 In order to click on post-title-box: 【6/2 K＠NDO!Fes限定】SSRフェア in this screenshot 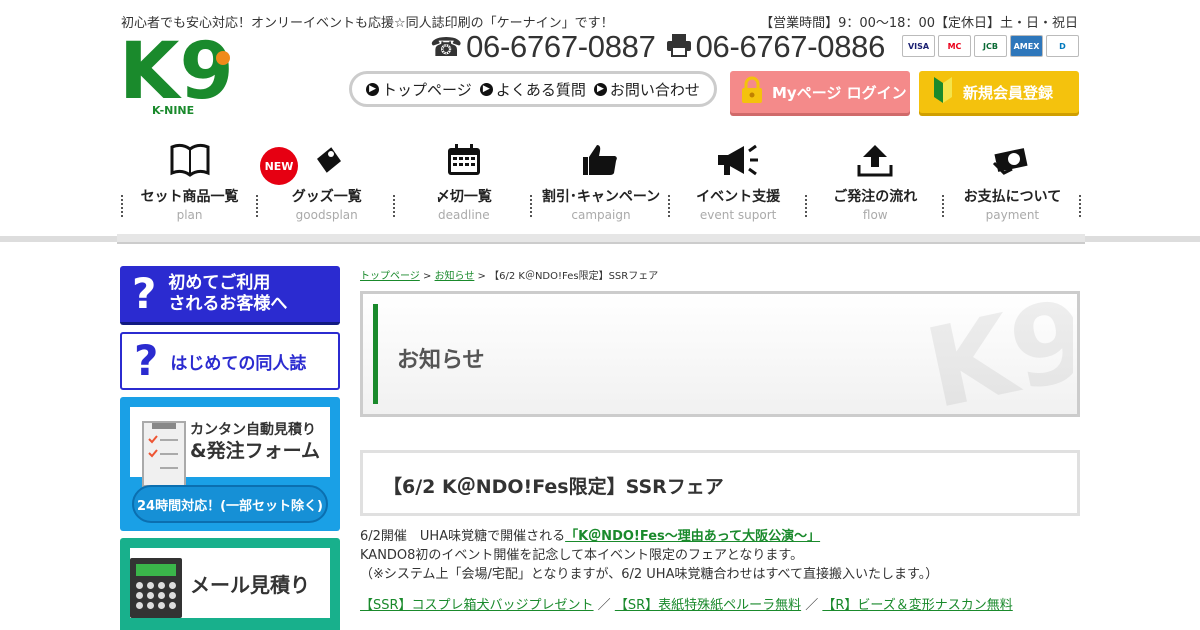, I will do `click(720, 483)`.